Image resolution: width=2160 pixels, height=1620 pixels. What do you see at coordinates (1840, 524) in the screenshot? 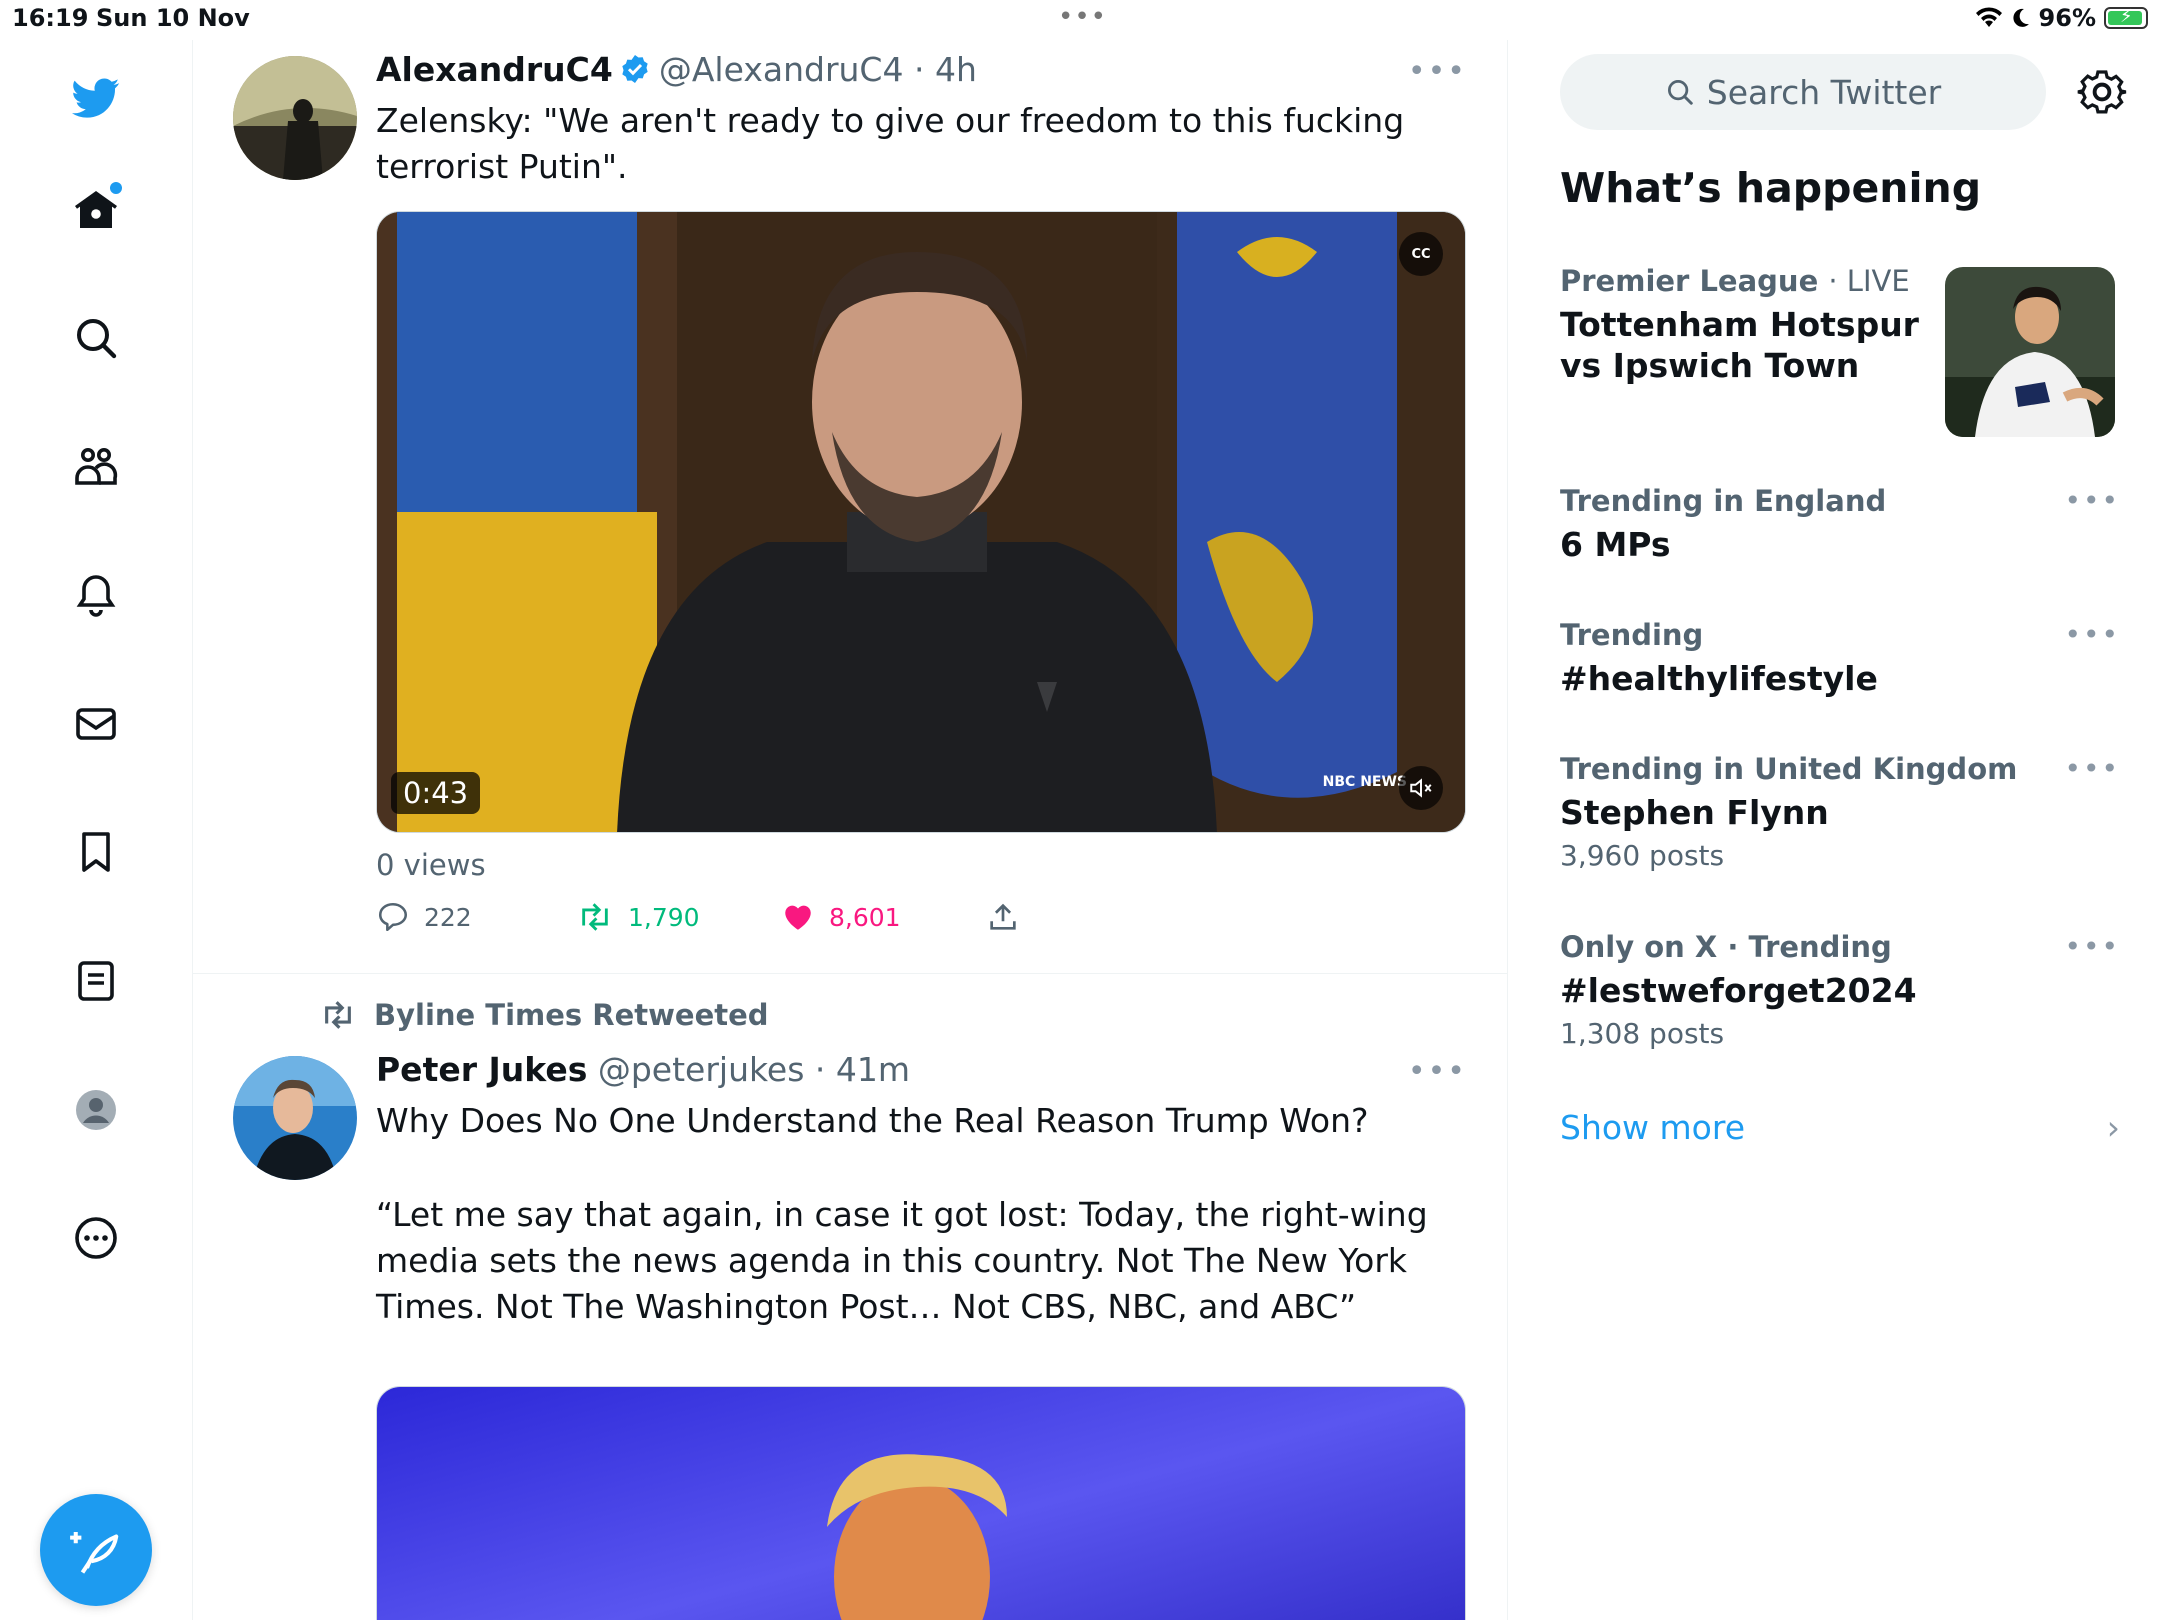
I see `trend-item: Trending in England 6 MPs •••` at bounding box center [1840, 524].